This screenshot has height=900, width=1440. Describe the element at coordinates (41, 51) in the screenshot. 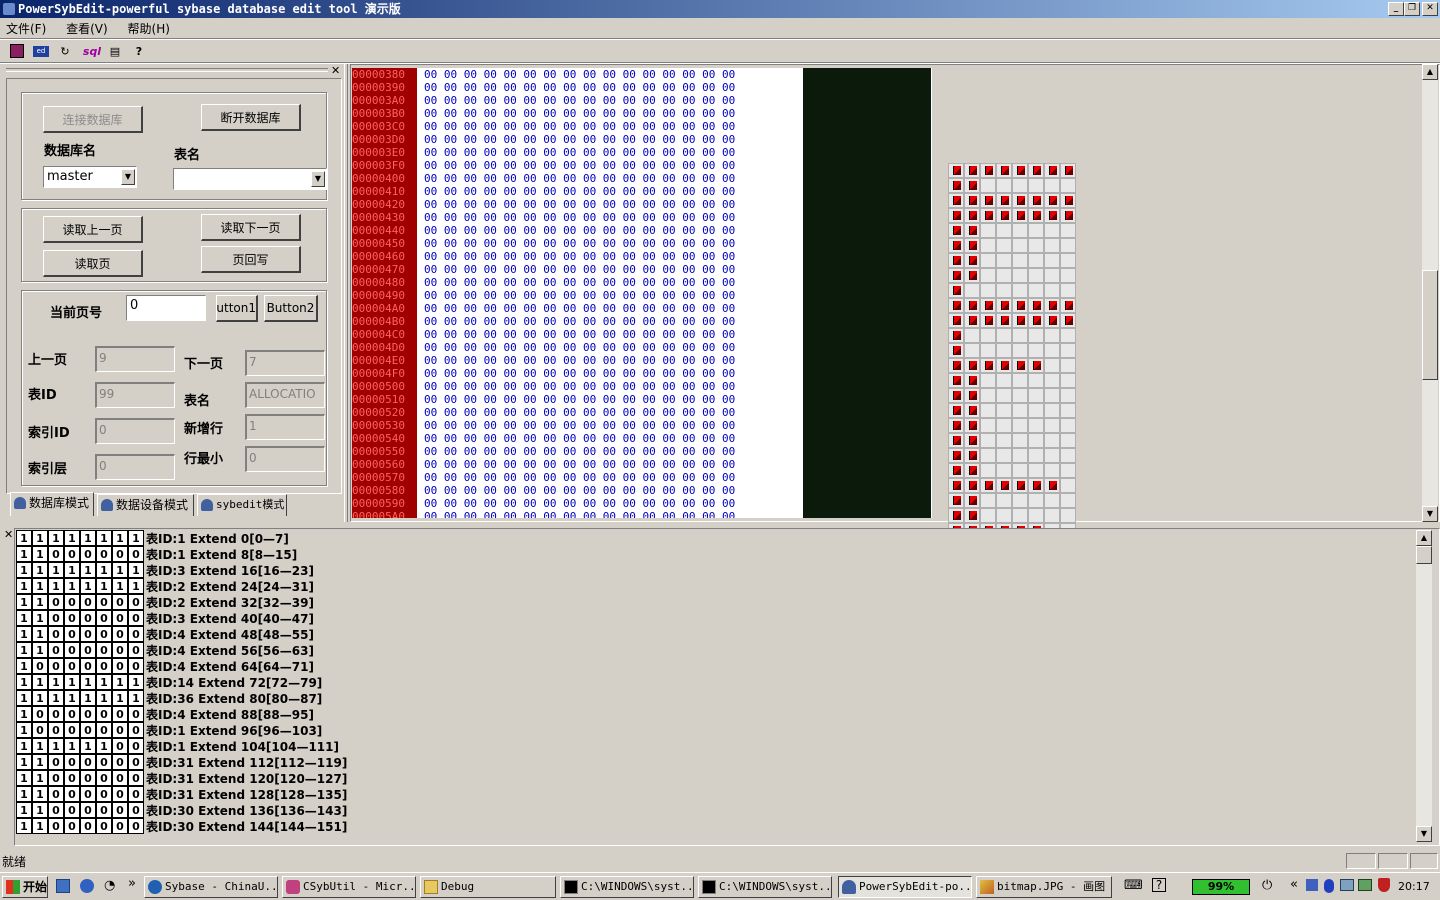

I see `edit-icon: ed` at that location.